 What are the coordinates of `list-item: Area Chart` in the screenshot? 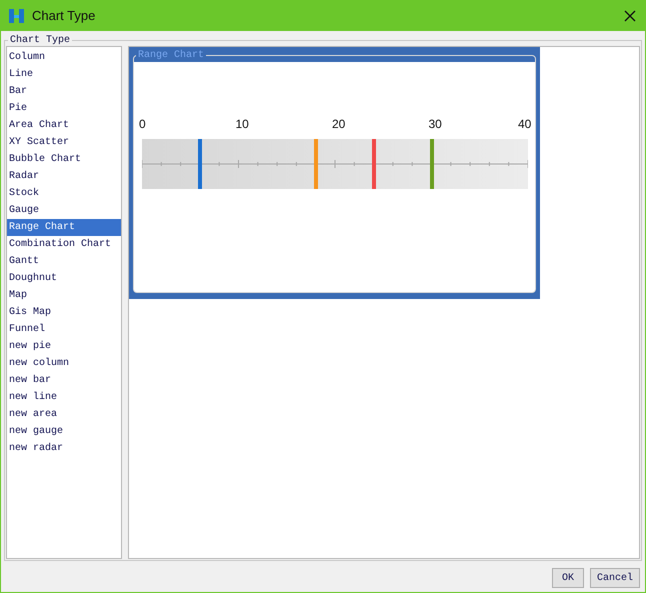 It's located at (64, 125).